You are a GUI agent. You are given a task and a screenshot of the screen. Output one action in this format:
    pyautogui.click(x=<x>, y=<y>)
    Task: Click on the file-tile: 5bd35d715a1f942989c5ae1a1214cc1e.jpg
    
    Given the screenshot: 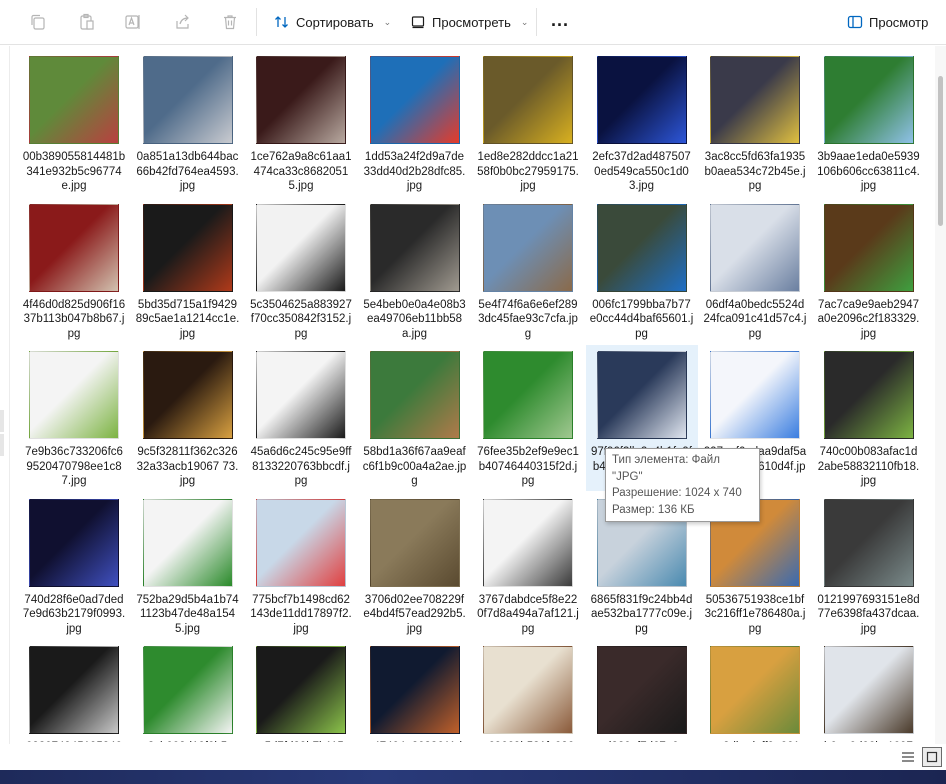 What is the action you would take?
    pyautogui.click(x=188, y=271)
    